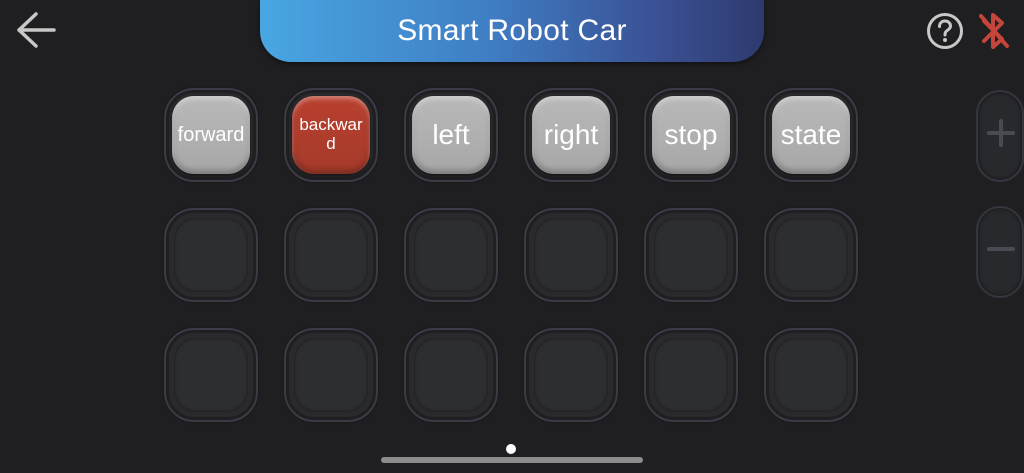 The image size is (1024, 473). I want to click on back-button, so click(36, 30).